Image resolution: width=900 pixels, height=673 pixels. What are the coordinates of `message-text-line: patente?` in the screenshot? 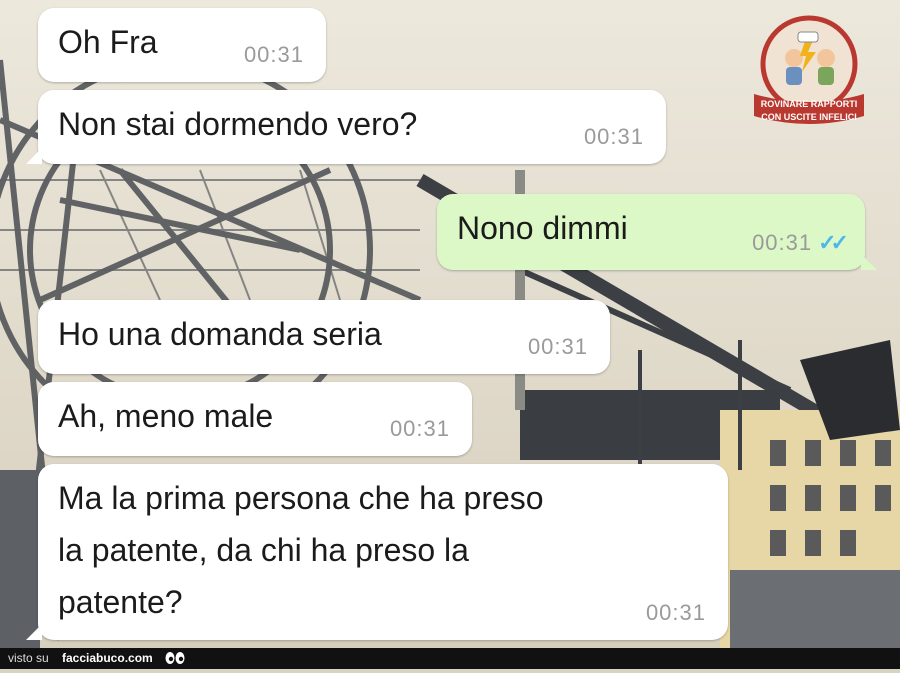 It's located at (120, 602).